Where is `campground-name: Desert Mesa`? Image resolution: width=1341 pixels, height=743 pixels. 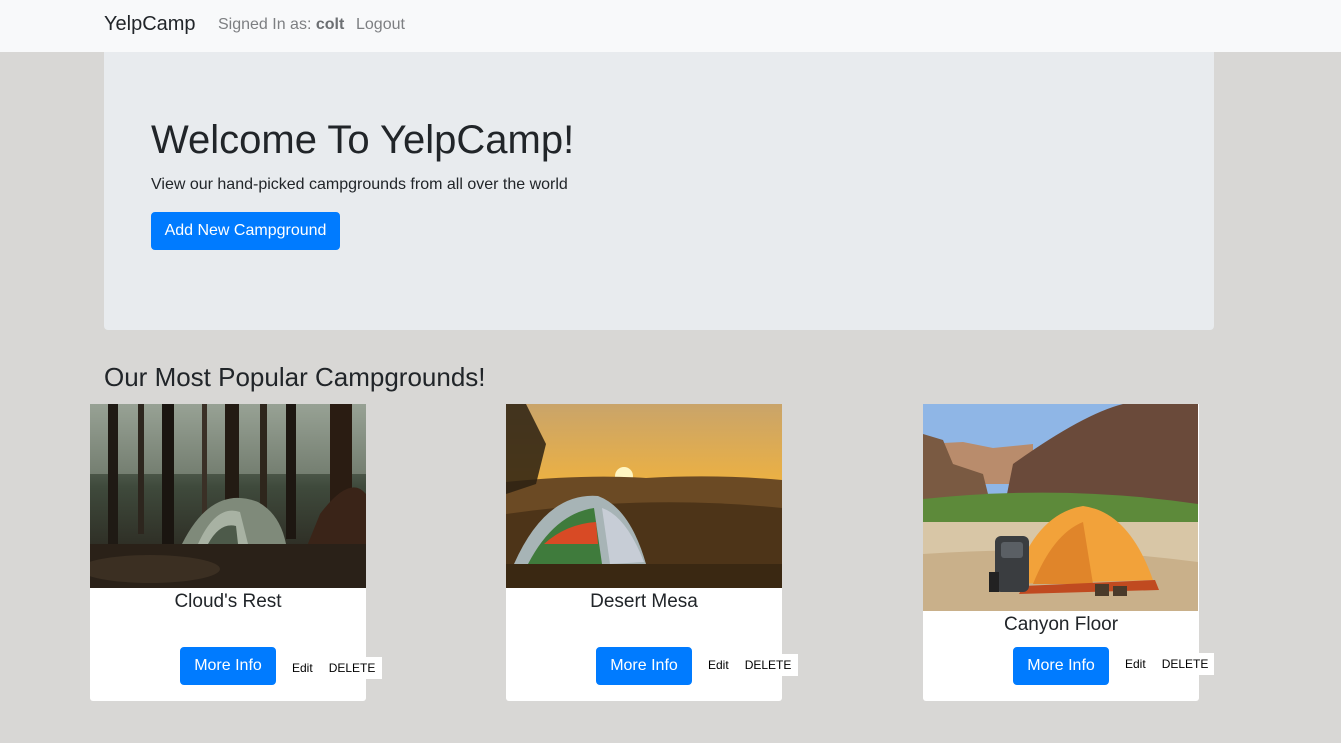
campground-name: Desert Mesa is located at coordinates (644, 601).